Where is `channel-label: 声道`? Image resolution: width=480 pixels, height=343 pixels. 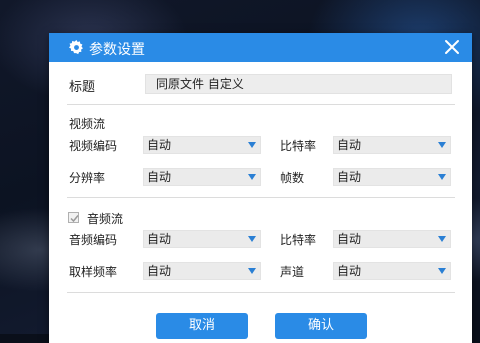 channel-label: 声道 is located at coordinates (292, 272).